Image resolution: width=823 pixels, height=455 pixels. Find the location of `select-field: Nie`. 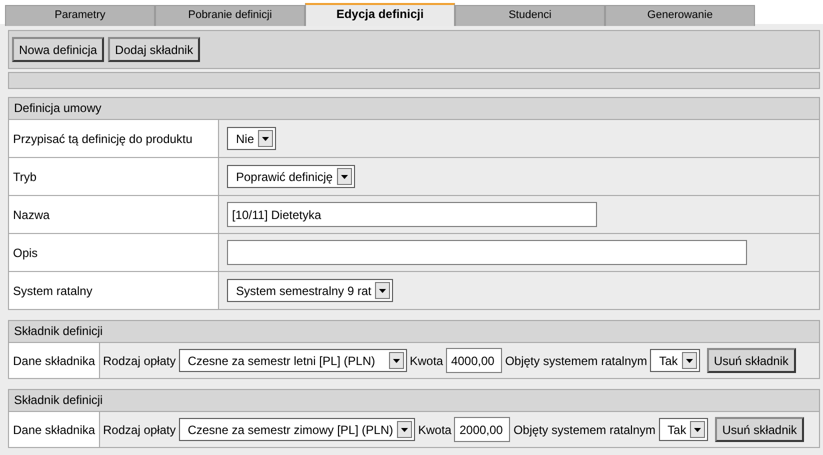

select-field: Nie is located at coordinates (251, 138).